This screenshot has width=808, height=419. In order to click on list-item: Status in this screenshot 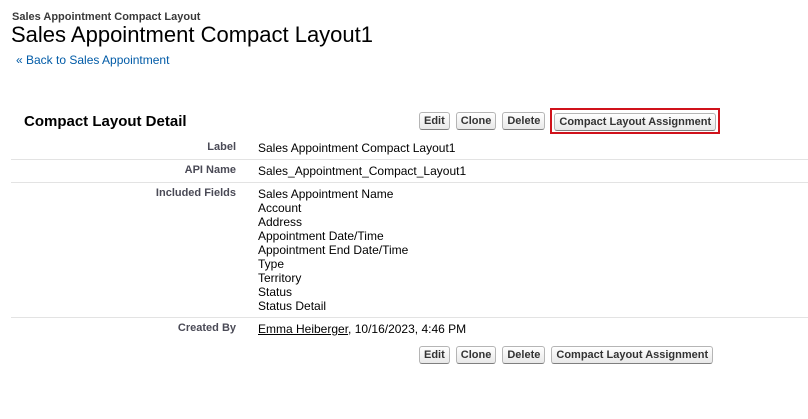, I will do `click(275, 292)`.